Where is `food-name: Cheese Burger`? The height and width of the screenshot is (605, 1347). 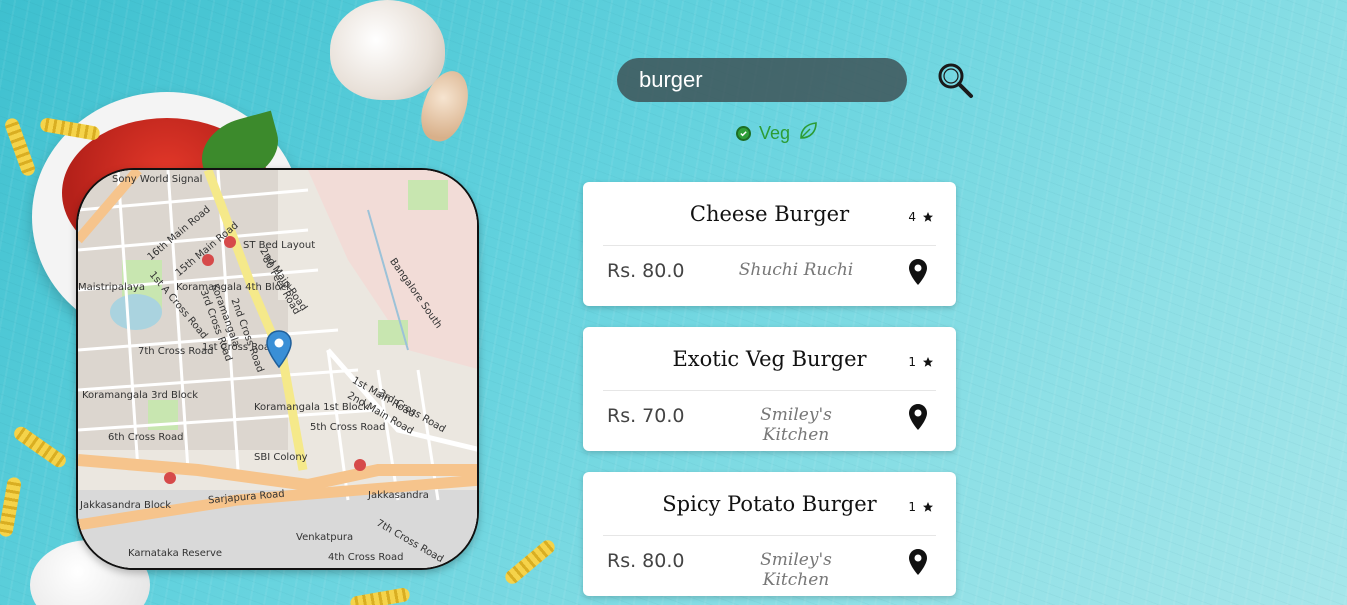
food-name: Cheese Burger is located at coordinates (769, 214).